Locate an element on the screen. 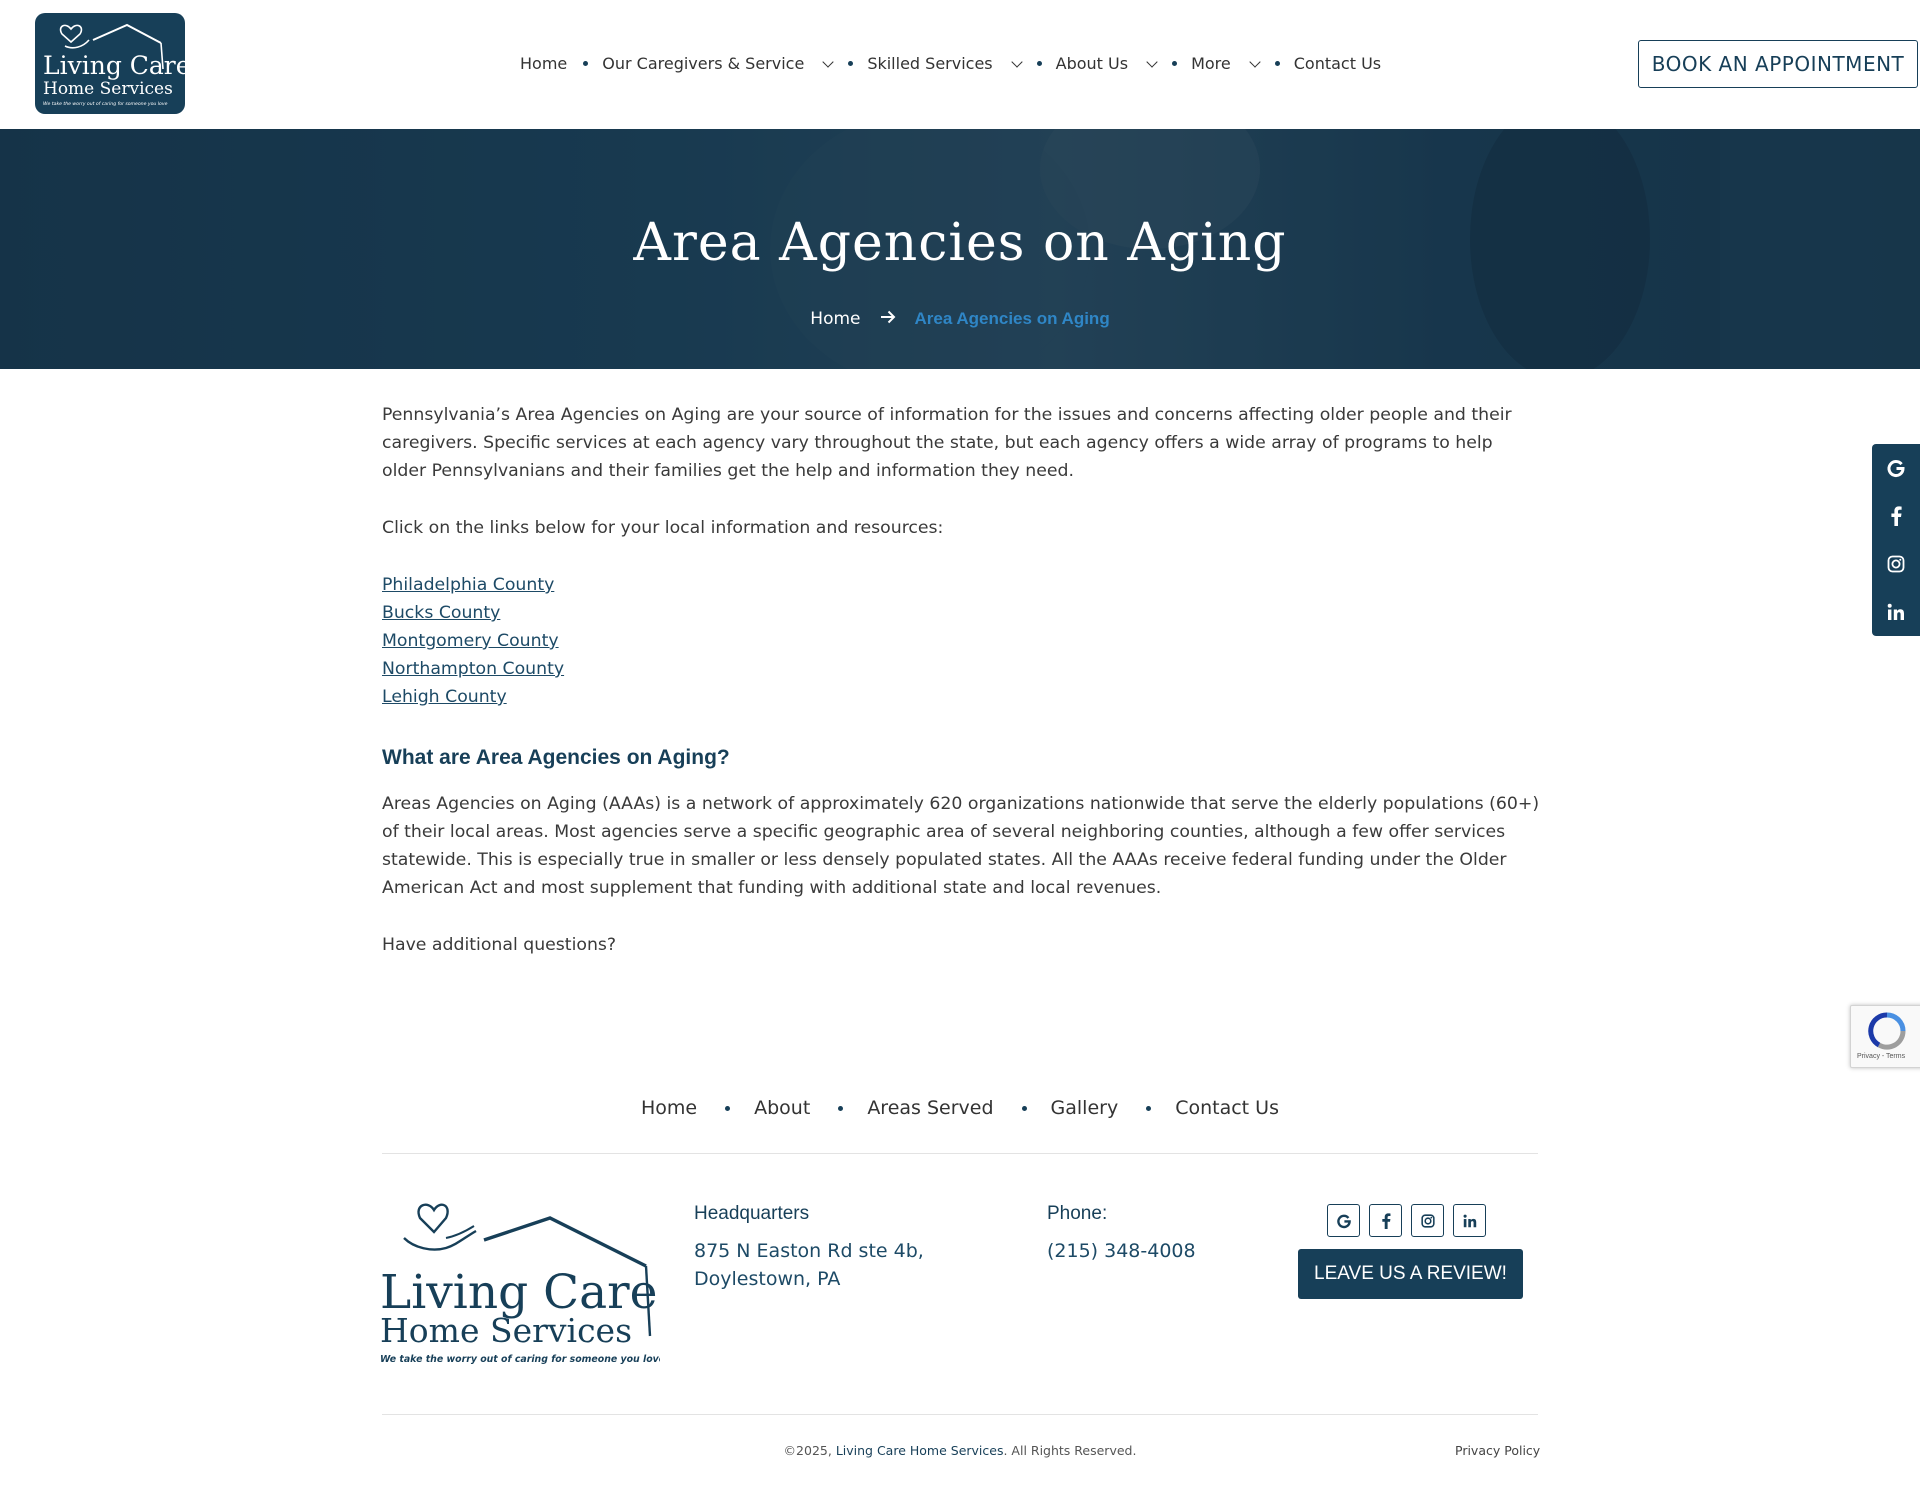  headquarters-address: 875 N Easton Rd ste 4b, Doylestown, PA is located at coordinates (809, 1265).